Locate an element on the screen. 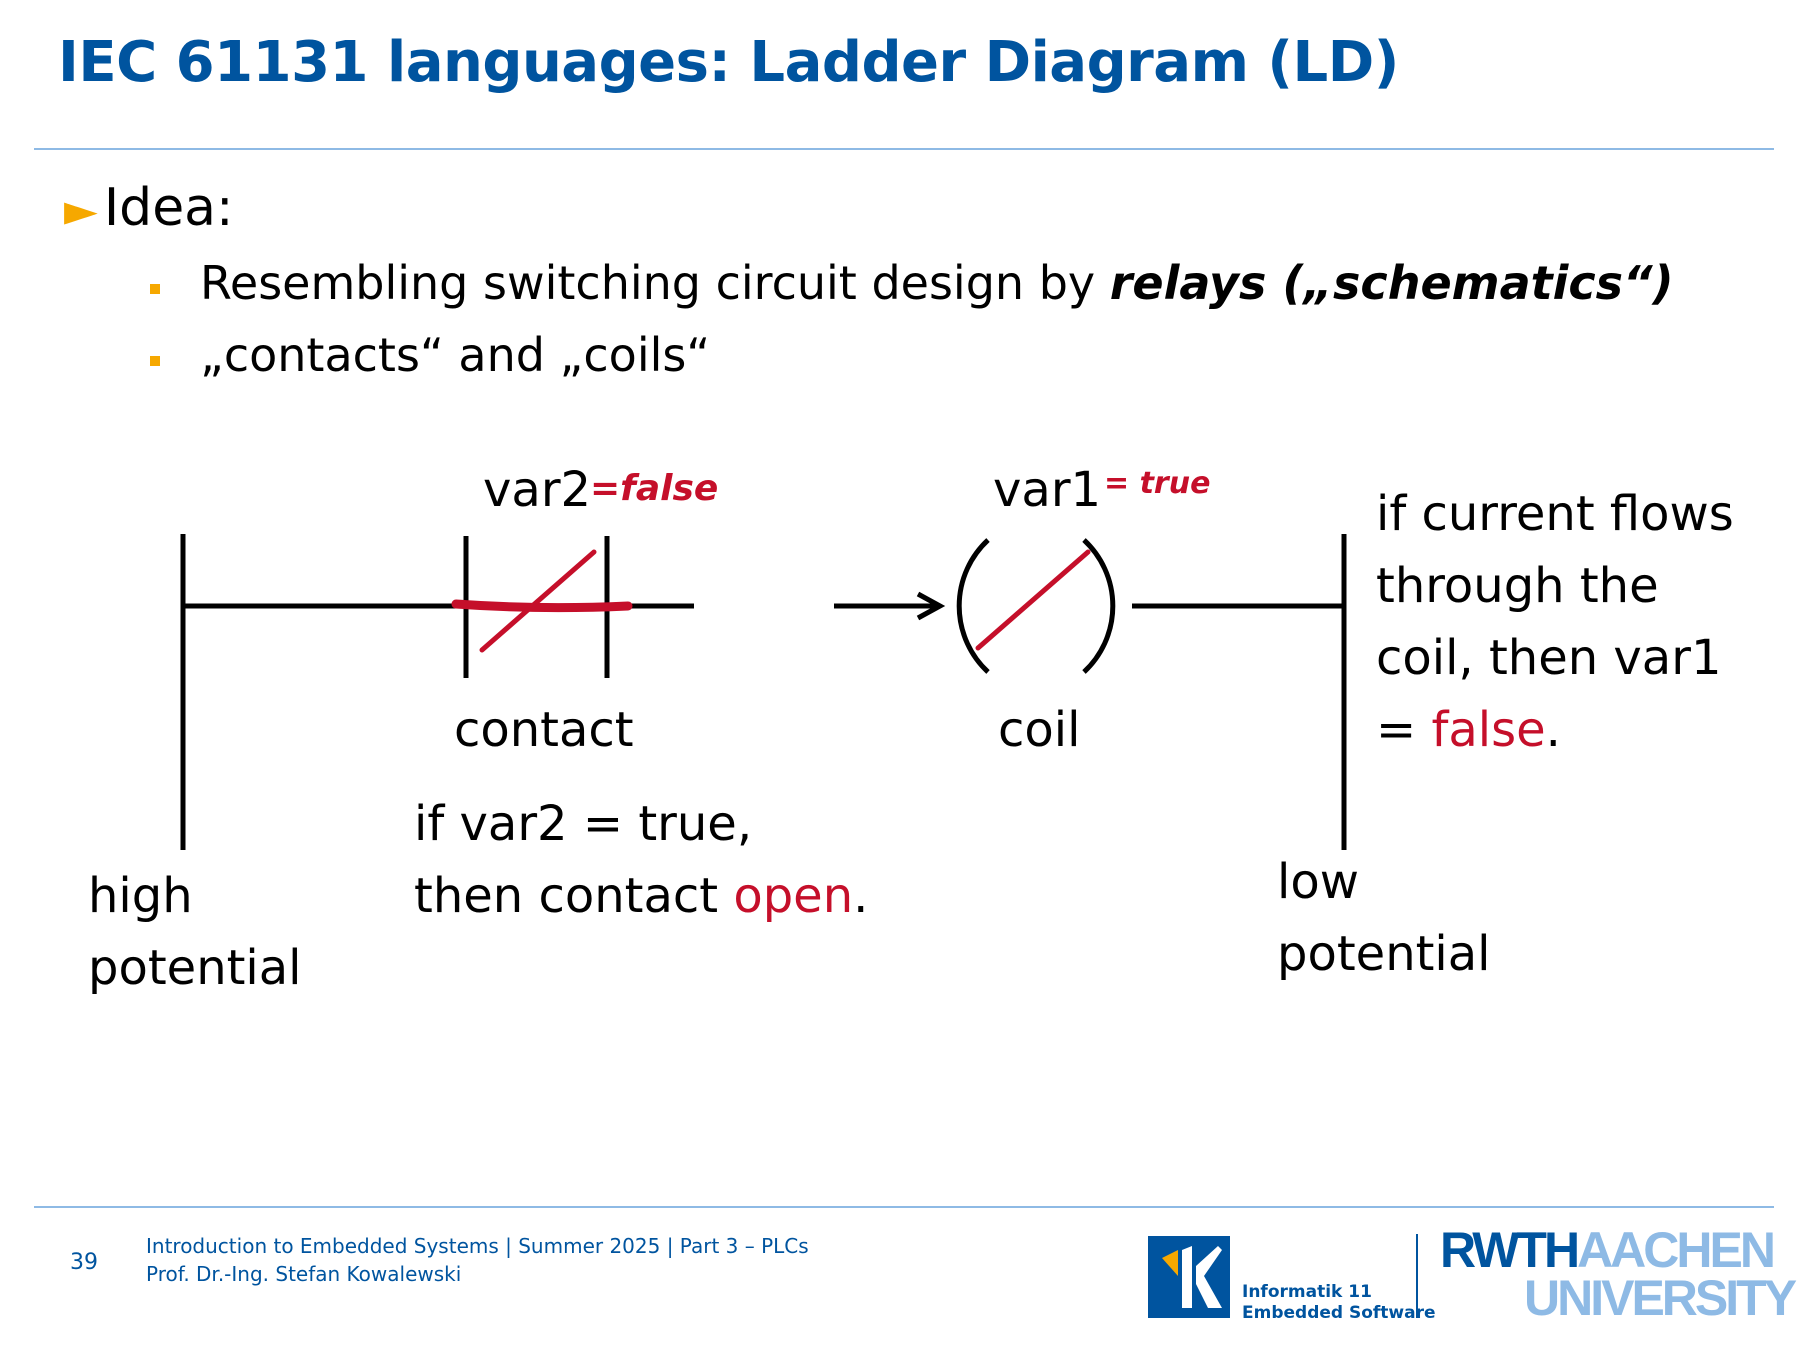 The height and width of the screenshot is (1350, 1800). footer-author: Prof. Dr.-Ing. Stefan Kowalewski is located at coordinates (304, 1274).